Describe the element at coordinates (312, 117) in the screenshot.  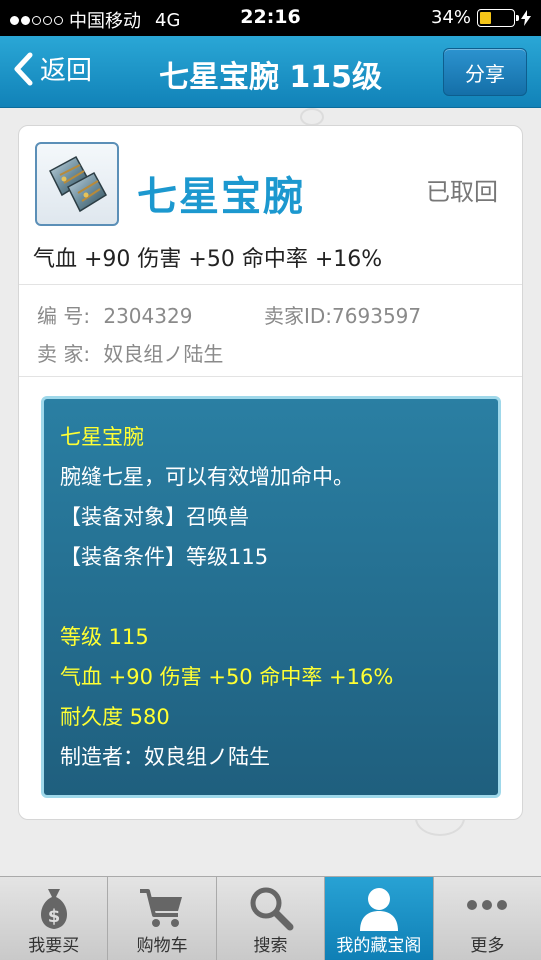
I see `background-watermark` at that location.